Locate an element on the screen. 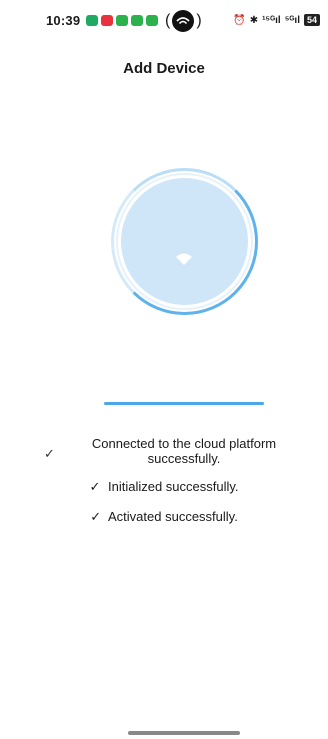 The height and width of the screenshot is (739, 328). hotspot-indicator: ( ) is located at coordinates (183, 21).